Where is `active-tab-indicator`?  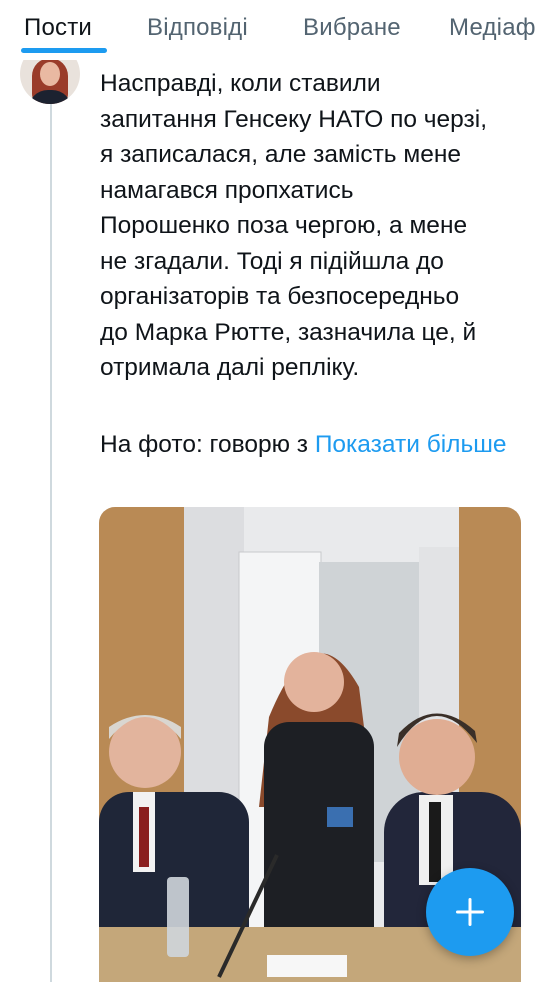
active-tab-indicator is located at coordinates (64, 50).